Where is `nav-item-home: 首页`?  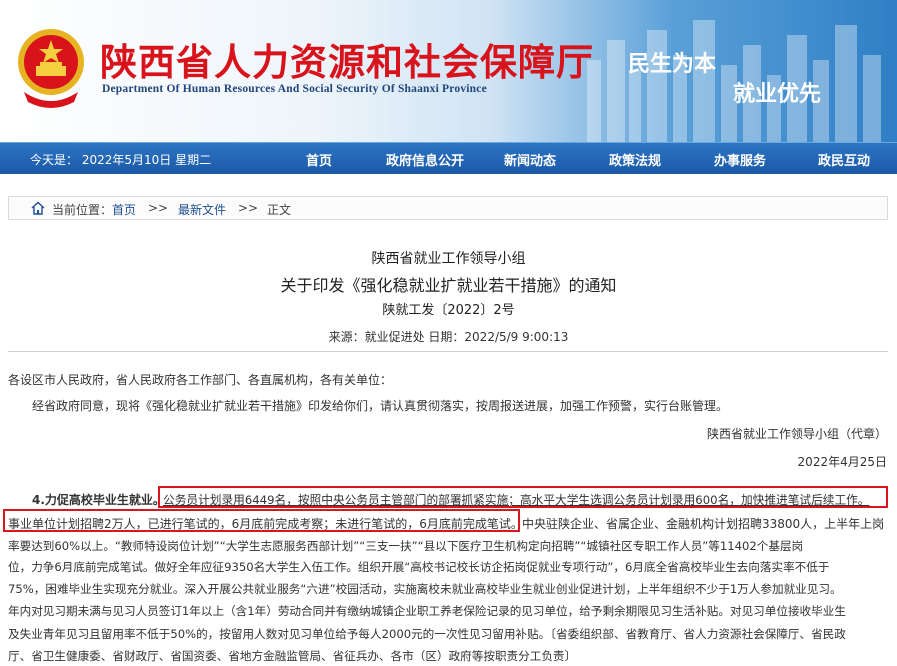
nav-item-home: 首页 is located at coordinates (319, 159).